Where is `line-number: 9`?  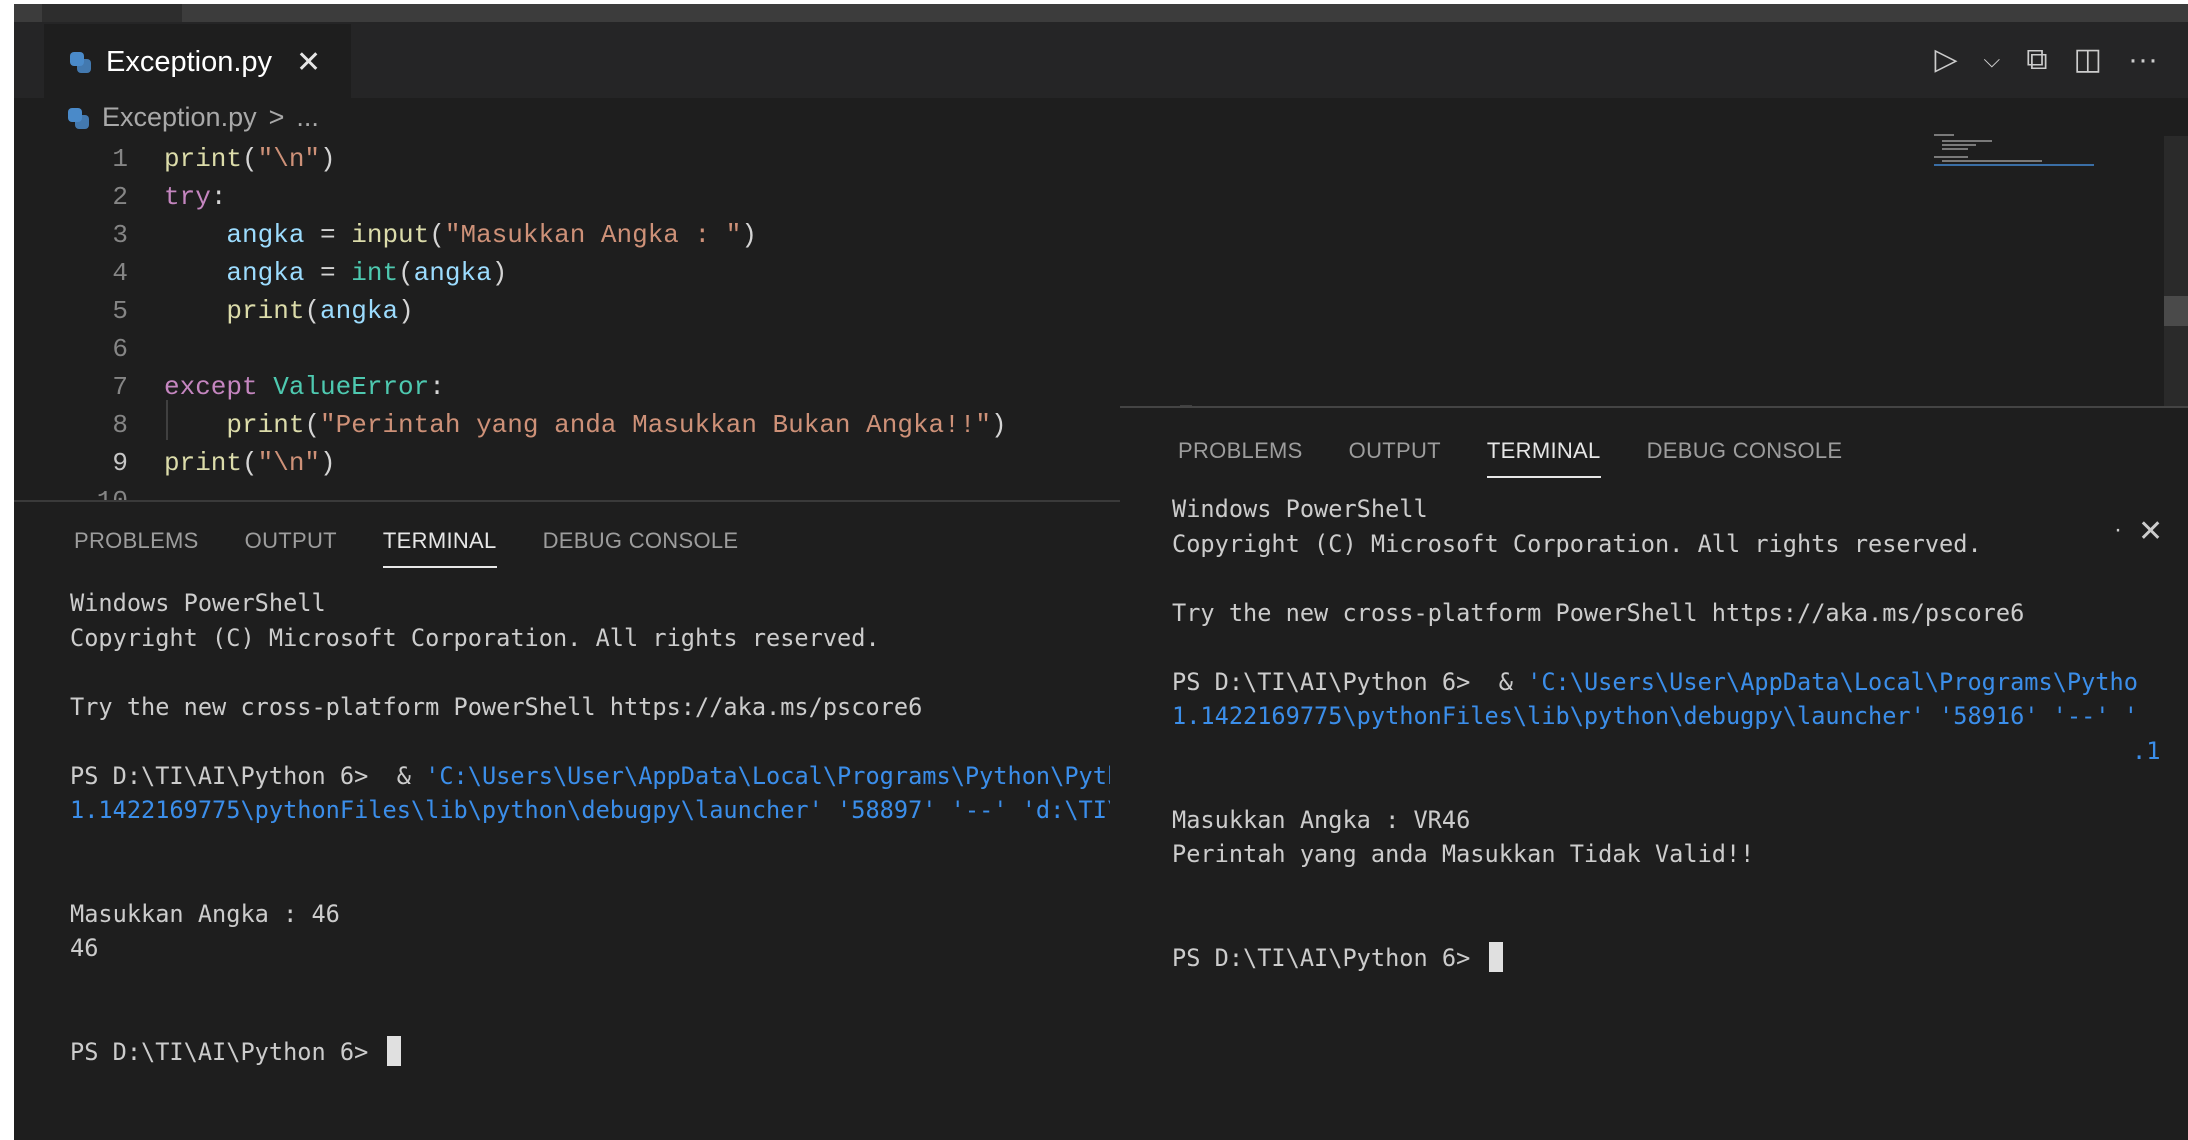 line-number: 9 is located at coordinates (120, 463).